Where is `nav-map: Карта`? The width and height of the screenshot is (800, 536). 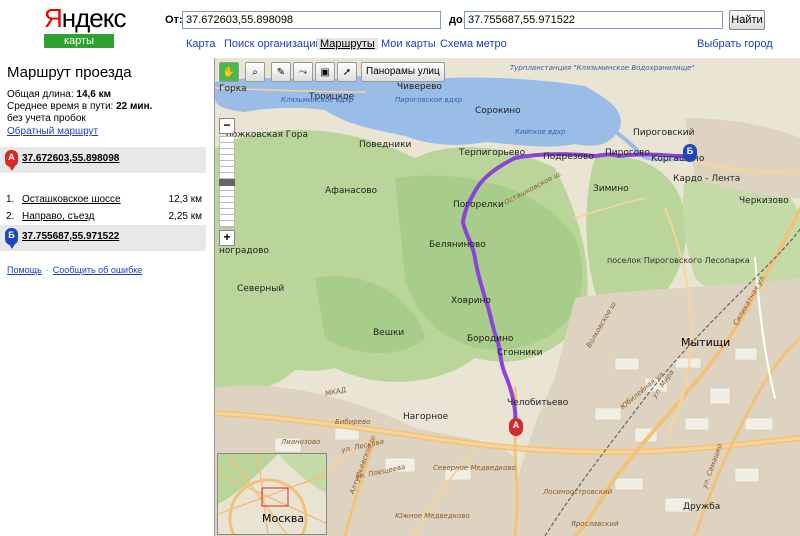 nav-map: Карта is located at coordinates (200, 44).